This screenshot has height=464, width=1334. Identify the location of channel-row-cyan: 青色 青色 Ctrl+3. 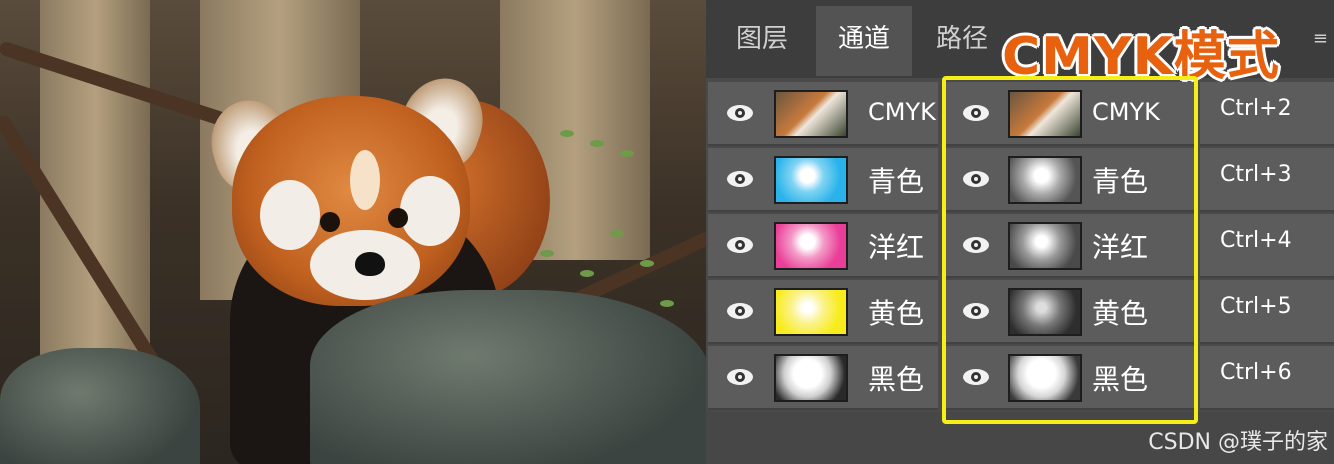
(1020, 180).